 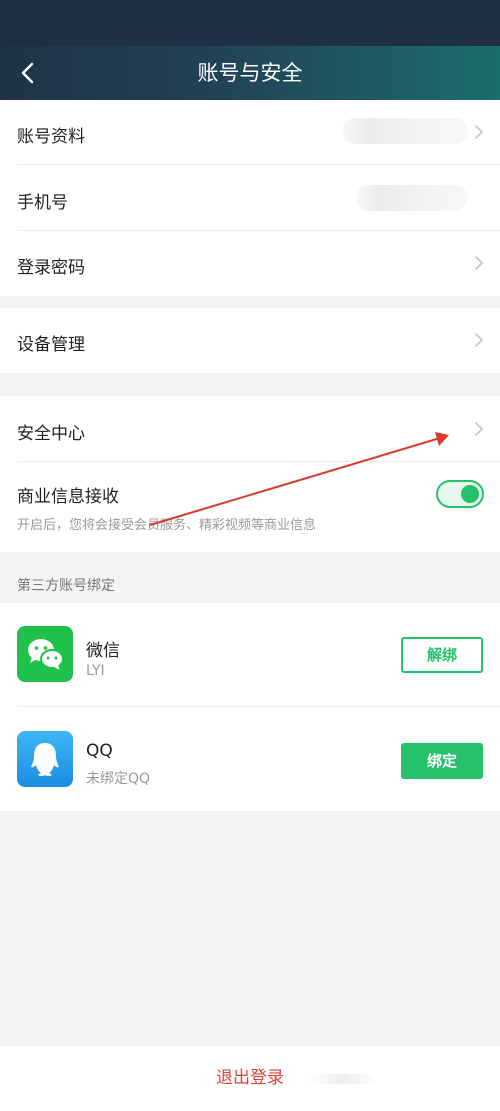 I want to click on phone-value-redacted, so click(x=412, y=198).